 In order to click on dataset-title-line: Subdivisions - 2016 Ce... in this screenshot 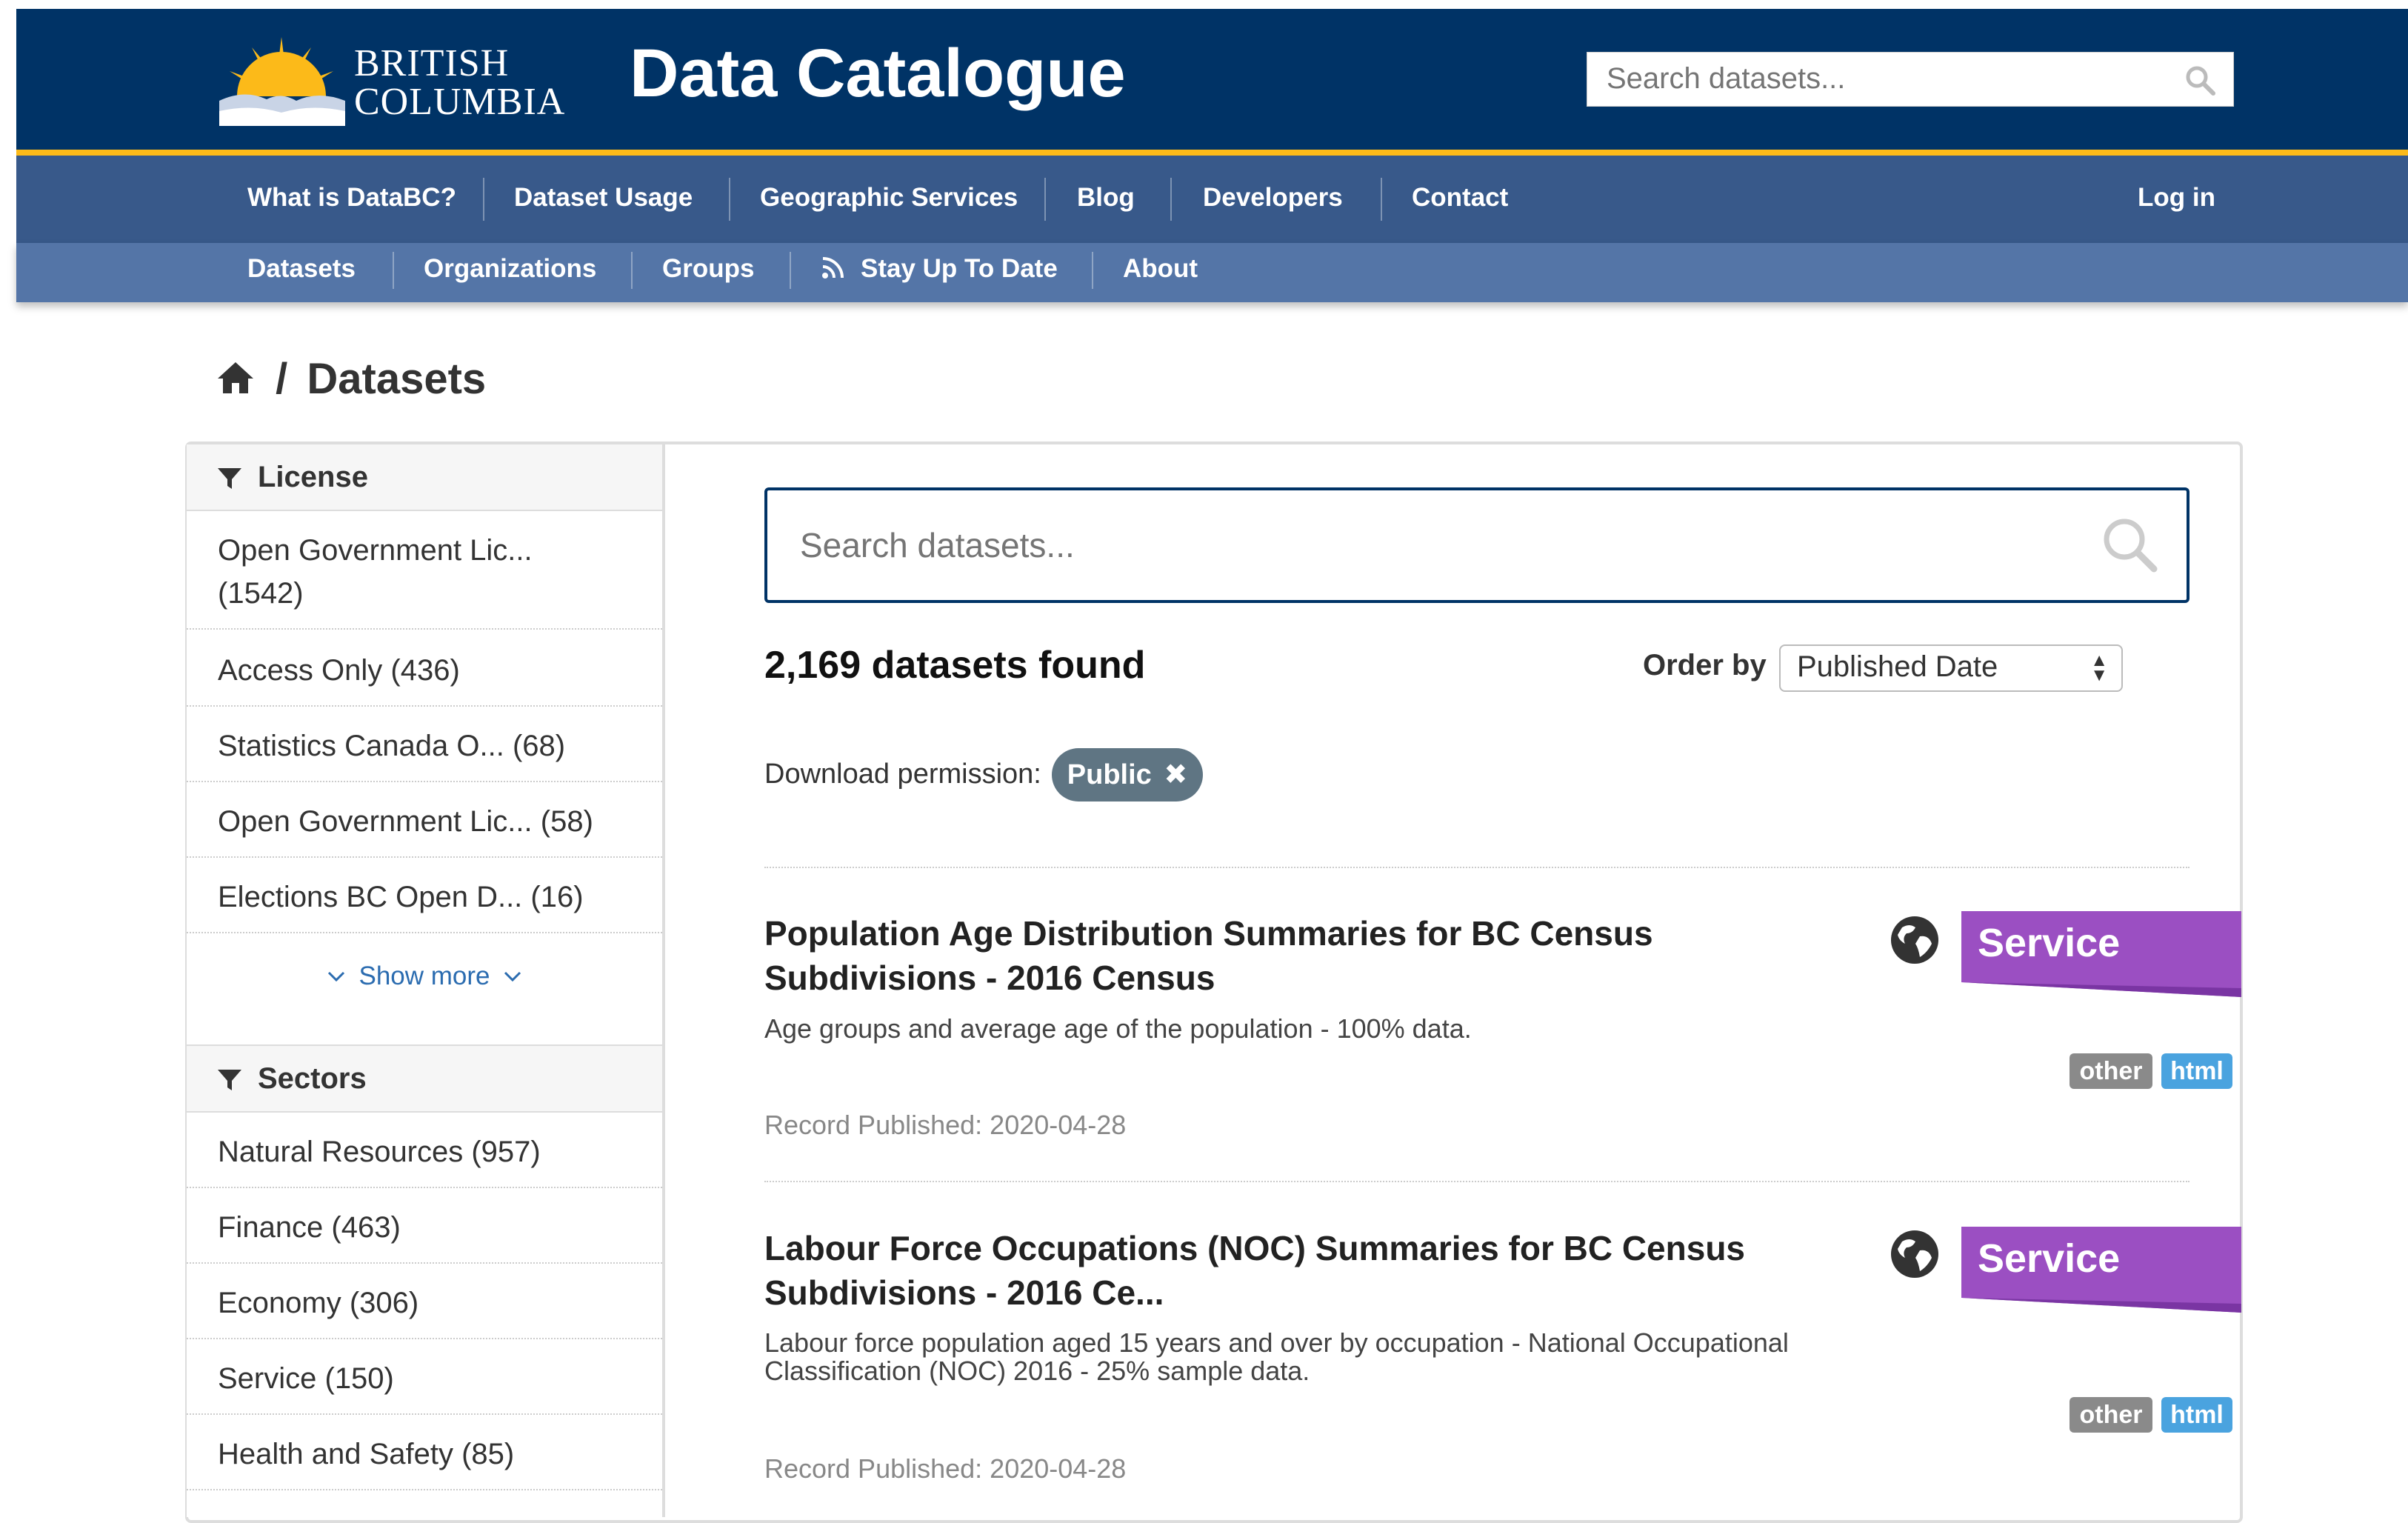, I will do `click(964, 1292)`.